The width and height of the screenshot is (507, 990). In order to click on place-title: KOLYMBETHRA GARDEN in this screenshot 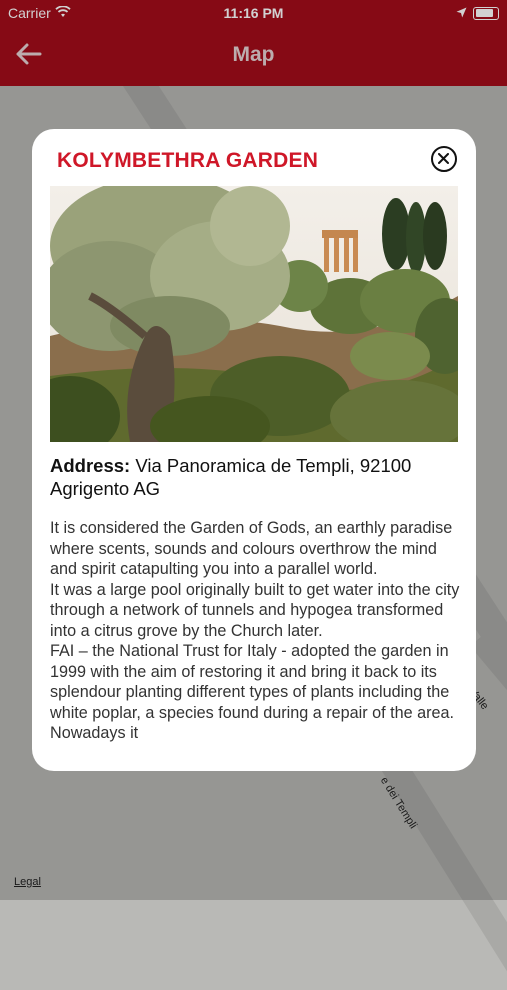, I will do `click(188, 160)`.